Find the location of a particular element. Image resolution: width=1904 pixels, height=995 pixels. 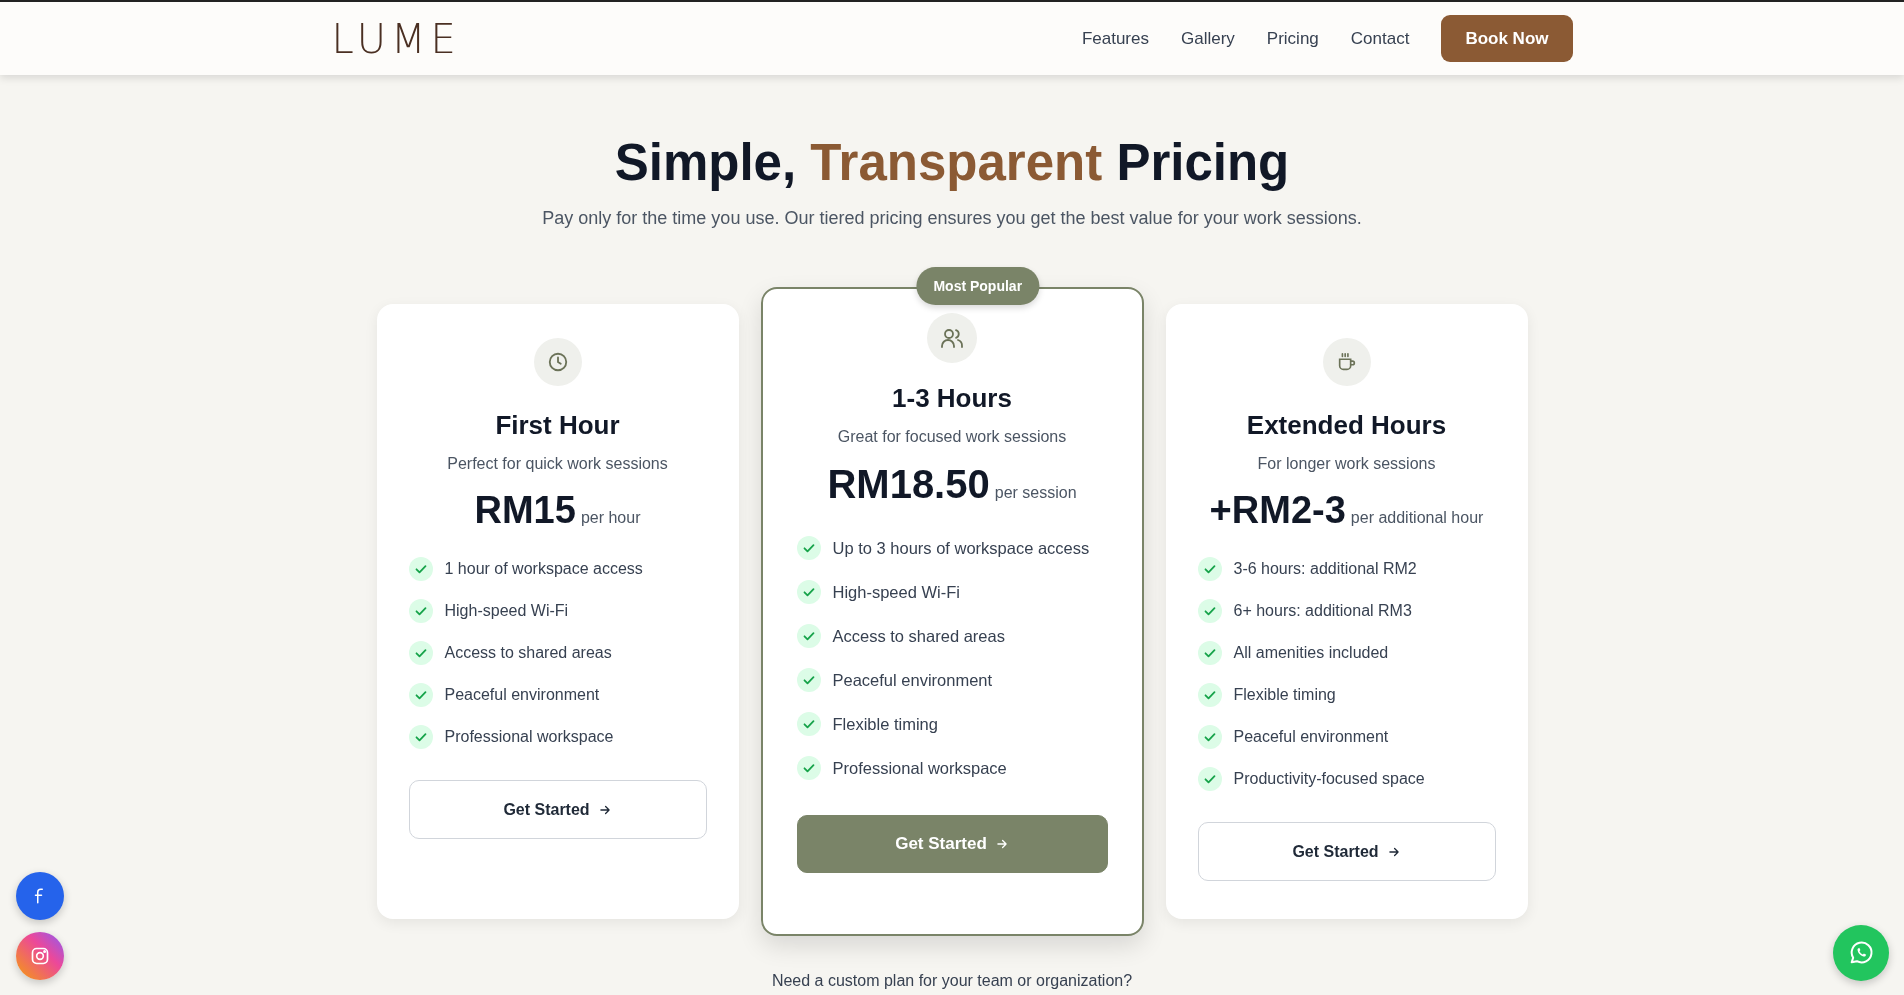

chat-button is located at coordinates (1861, 953).